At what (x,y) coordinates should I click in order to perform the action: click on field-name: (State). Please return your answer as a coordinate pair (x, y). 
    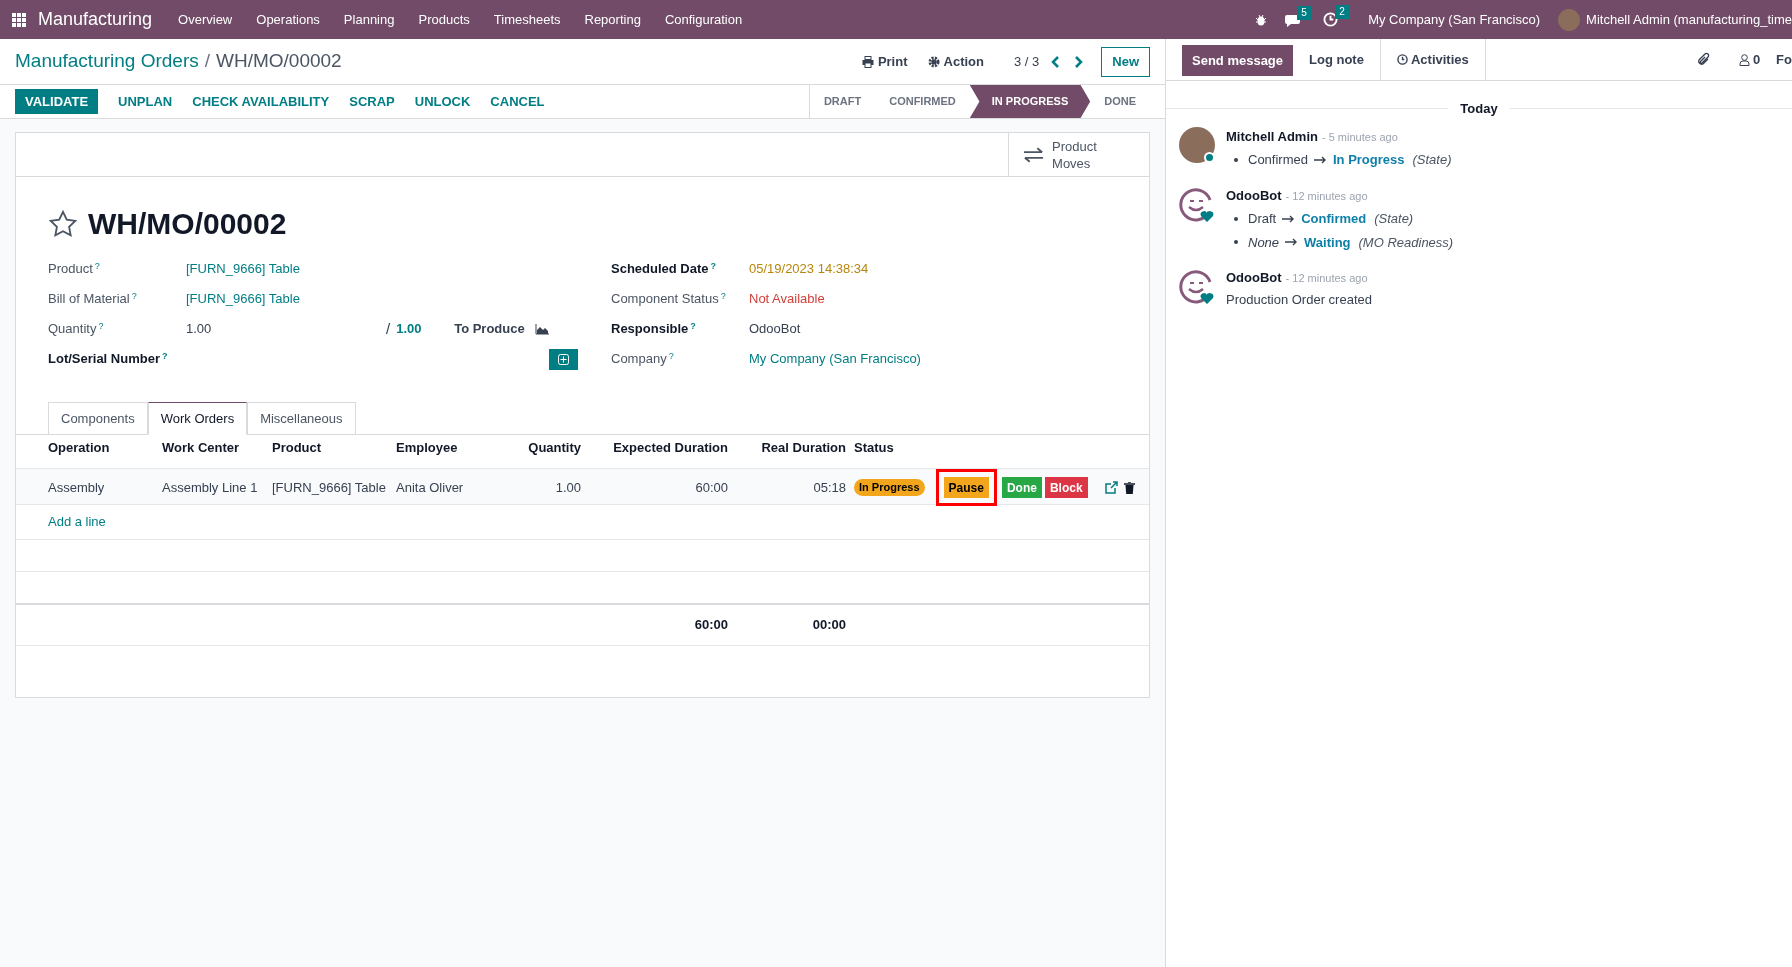
    Looking at the image, I should click on (1394, 219).